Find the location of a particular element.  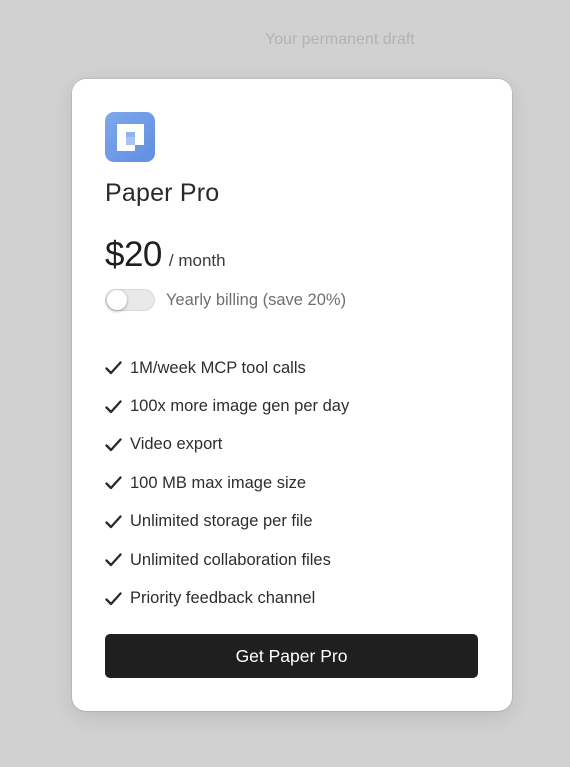

feature-item: Video export is located at coordinates (227, 445).